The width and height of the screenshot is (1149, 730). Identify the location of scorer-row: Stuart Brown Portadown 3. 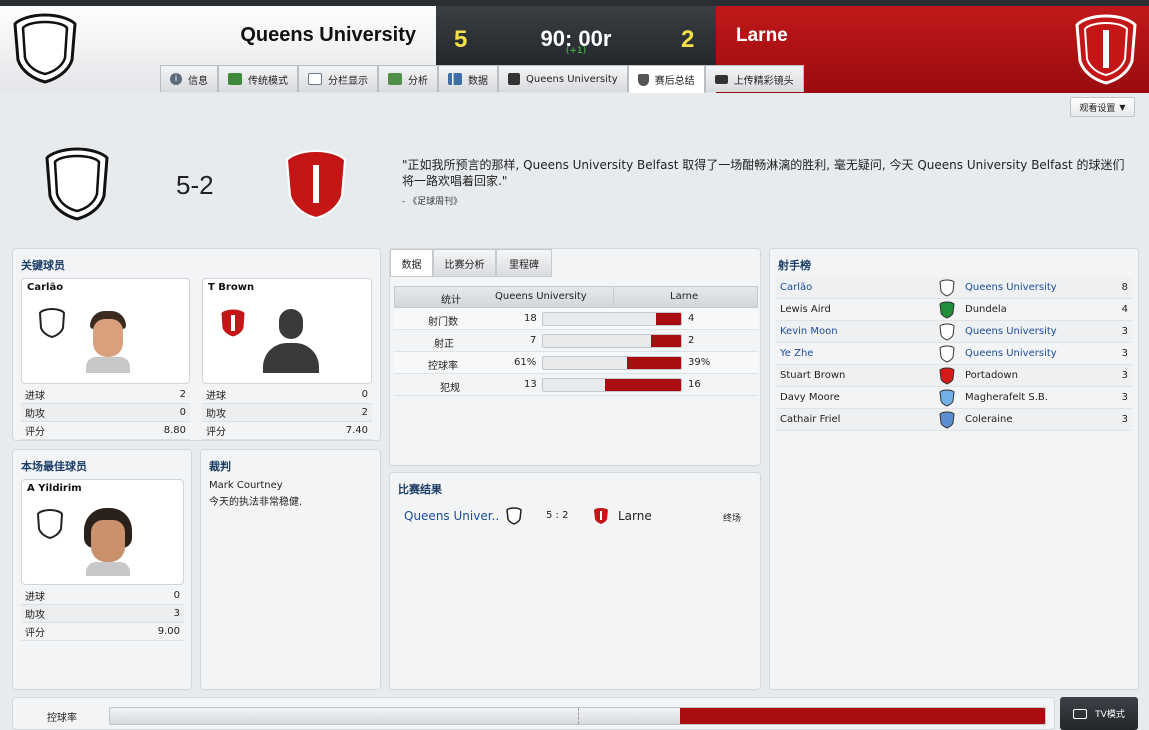
(954, 376).